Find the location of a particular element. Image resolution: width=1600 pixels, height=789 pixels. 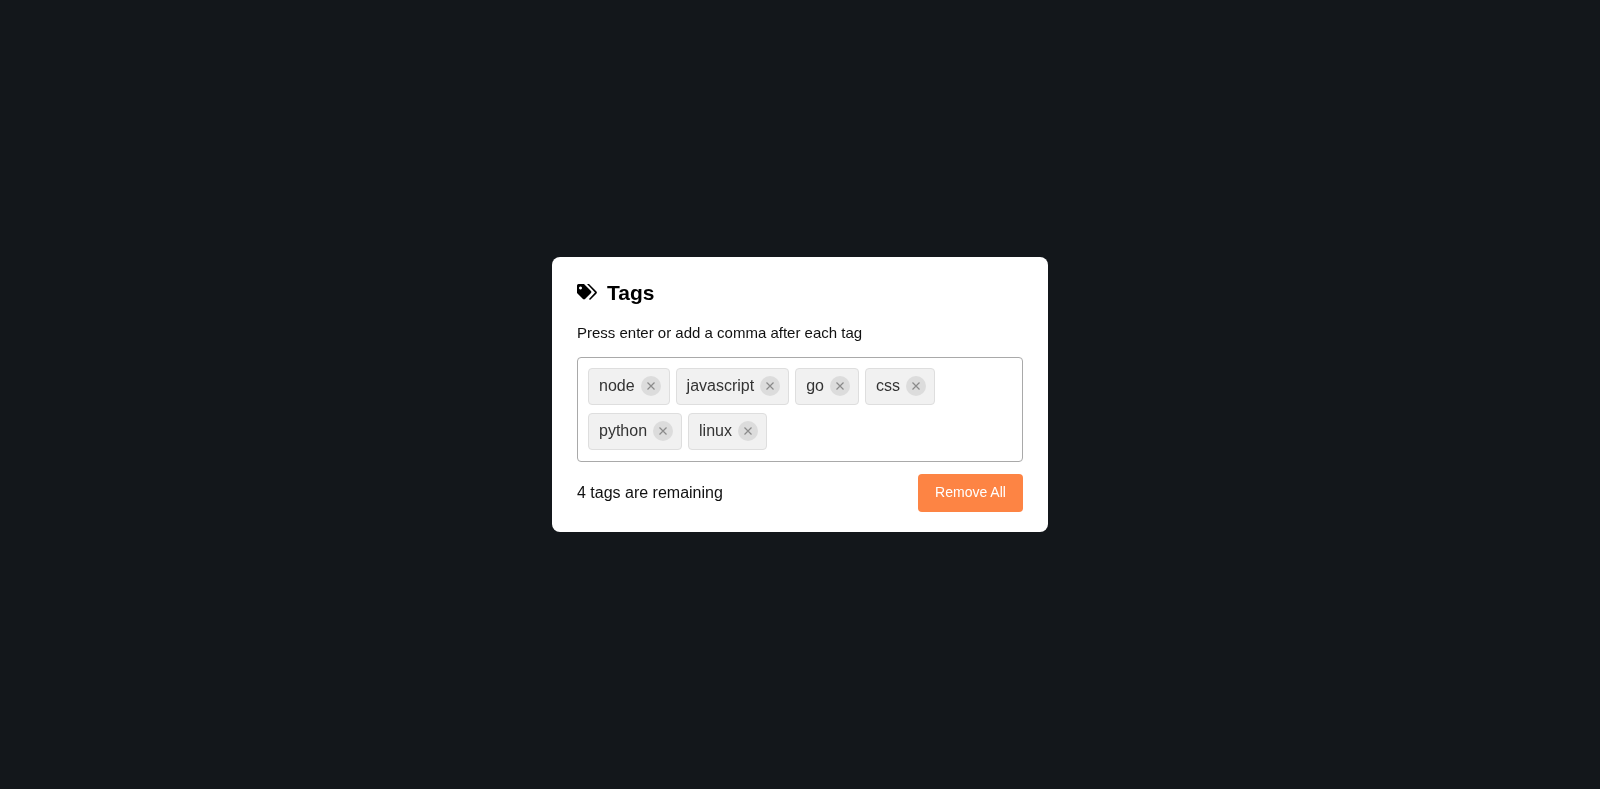

tag-label: linux is located at coordinates (715, 431).